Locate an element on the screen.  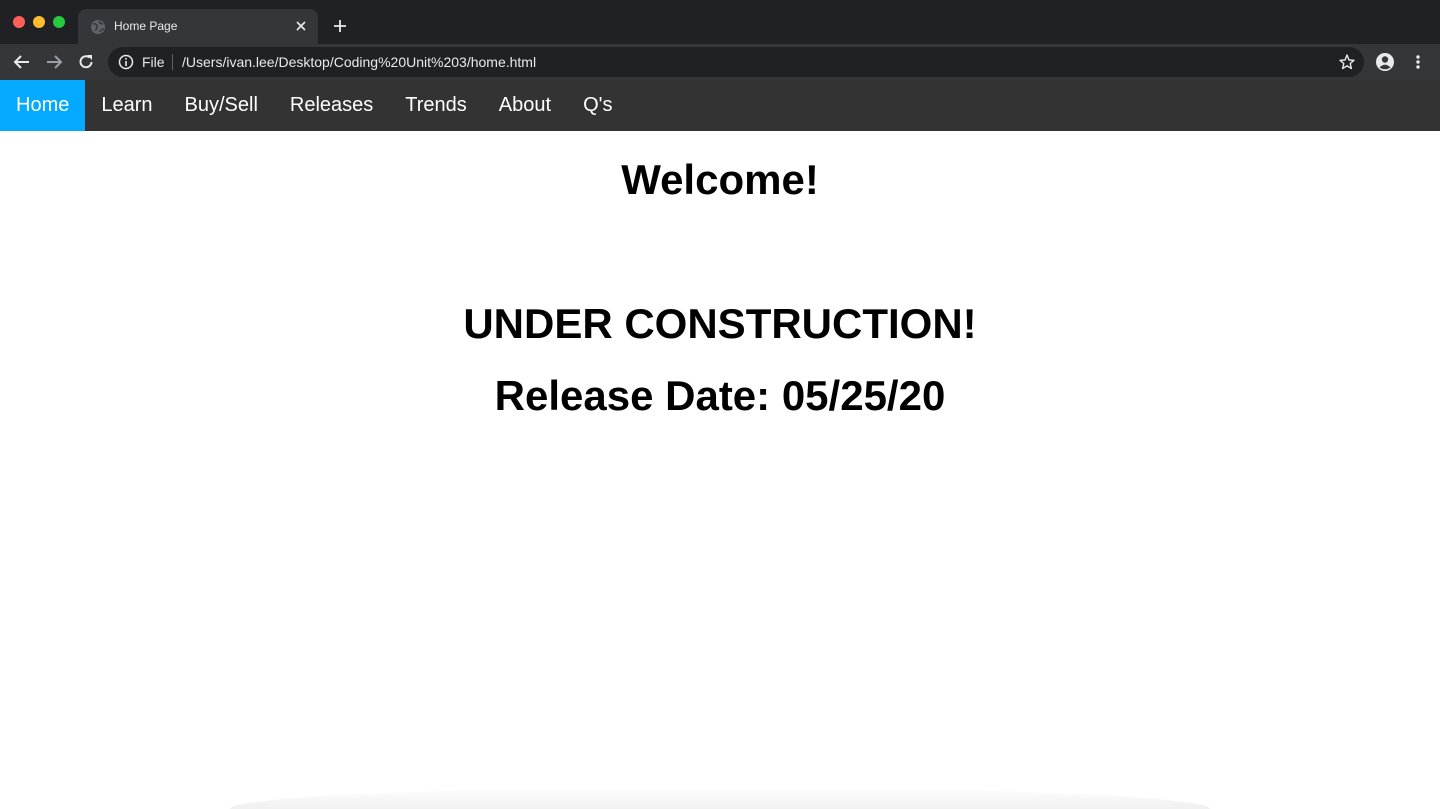
release-date-heading: Release Date: 05/25/20 is located at coordinates (720, 395).